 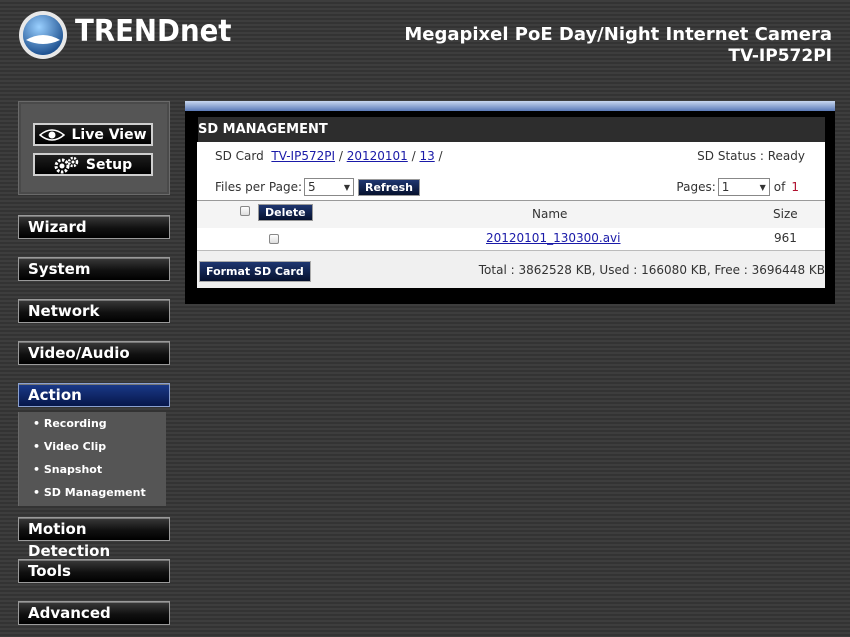 I want to click on setup-button: Setup, so click(x=93, y=164).